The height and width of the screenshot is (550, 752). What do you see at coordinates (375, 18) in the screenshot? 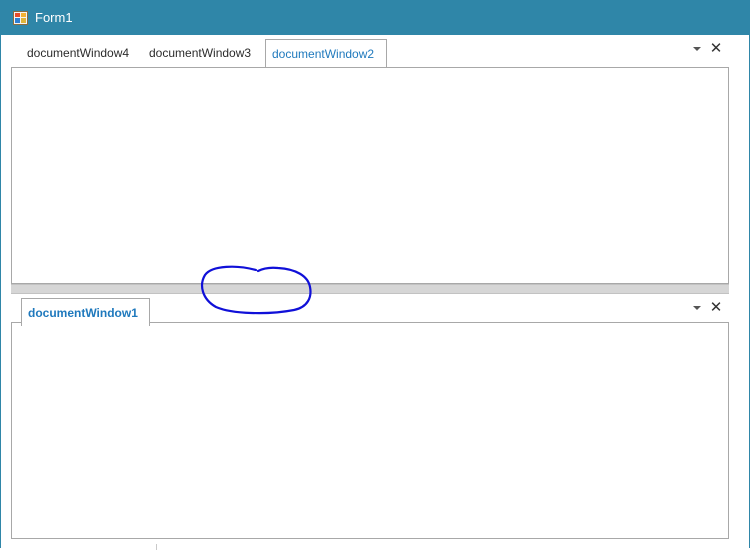
I see `title-bar: Form1` at bounding box center [375, 18].